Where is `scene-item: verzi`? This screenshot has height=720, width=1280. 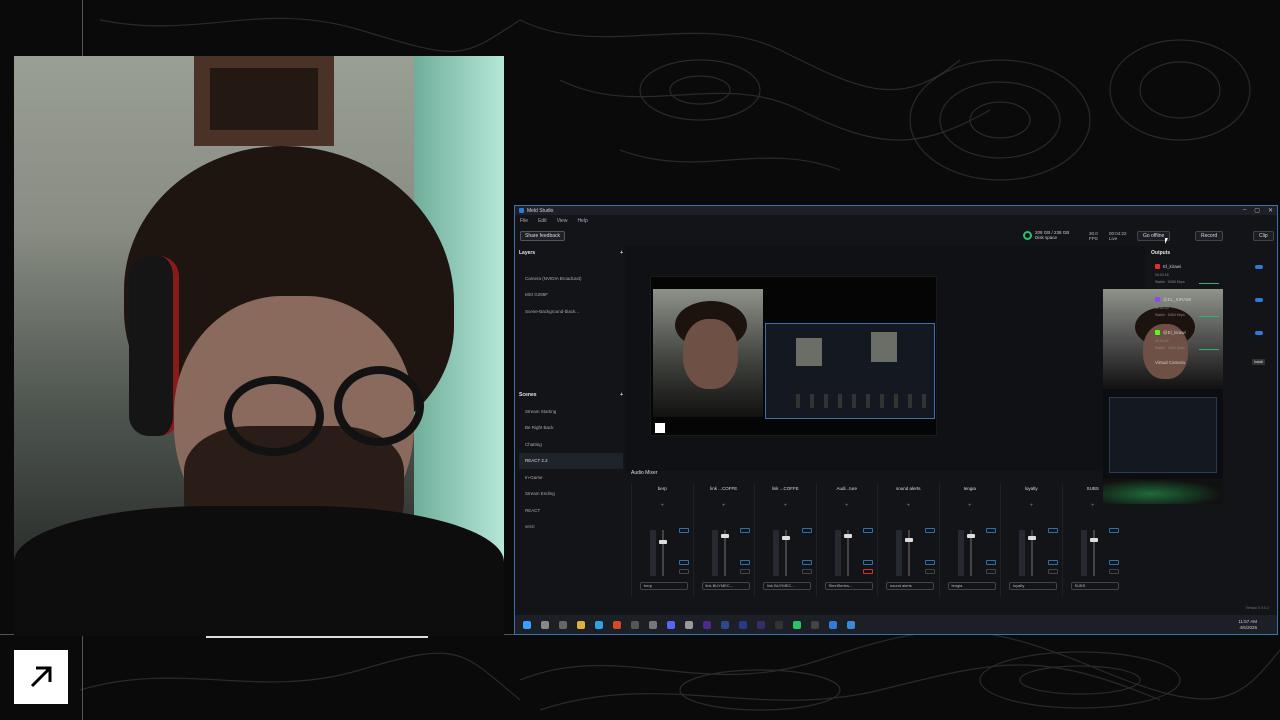
scene-item: verzi is located at coordinates (571, 527).